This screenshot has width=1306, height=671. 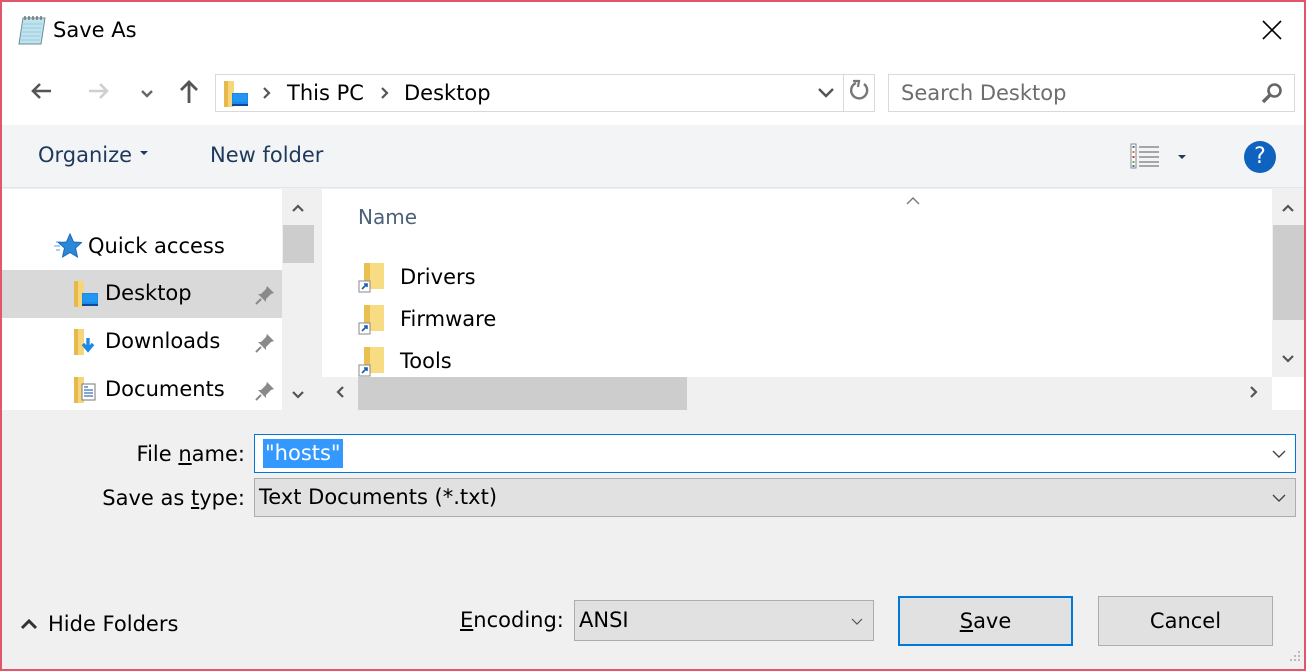 What do you see at coordinates (142, 342) in the screenshot?
I see `nav-downloads: Downloads` at bounding box center [142, 342].